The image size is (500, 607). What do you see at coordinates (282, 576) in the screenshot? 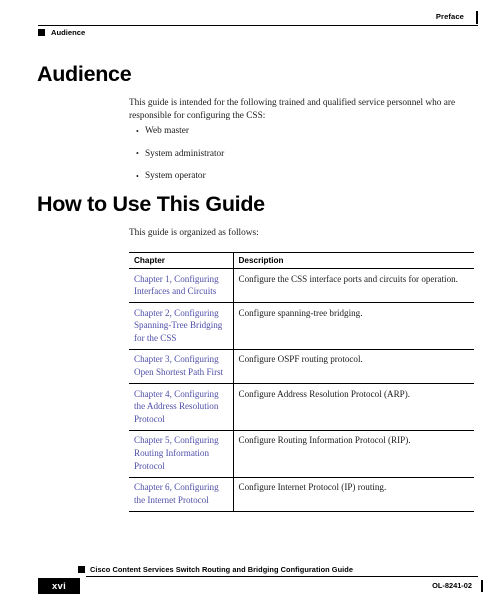
I see `footer-divider` at bounding box center [282, 576].